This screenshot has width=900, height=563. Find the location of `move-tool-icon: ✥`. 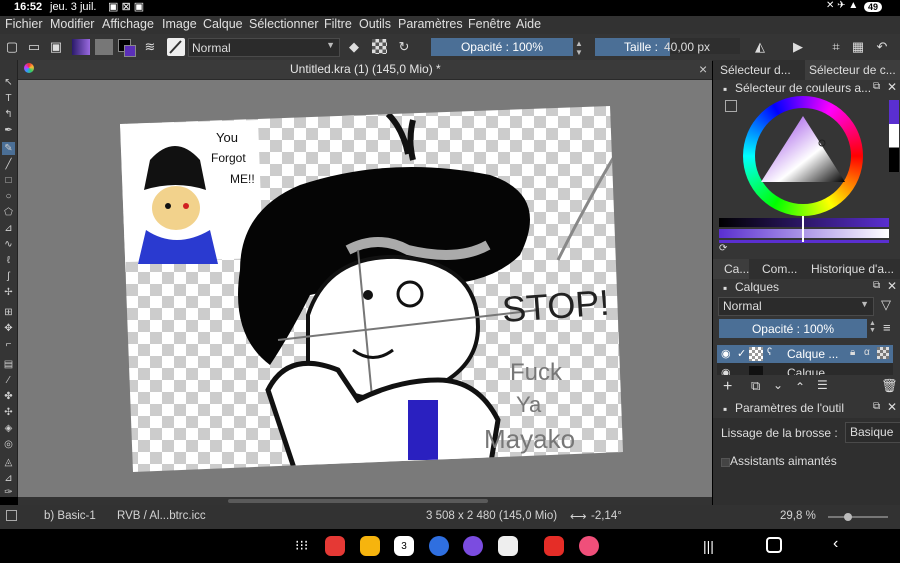

move-tool-icon: ✥ is located at coordinates (8, 328).